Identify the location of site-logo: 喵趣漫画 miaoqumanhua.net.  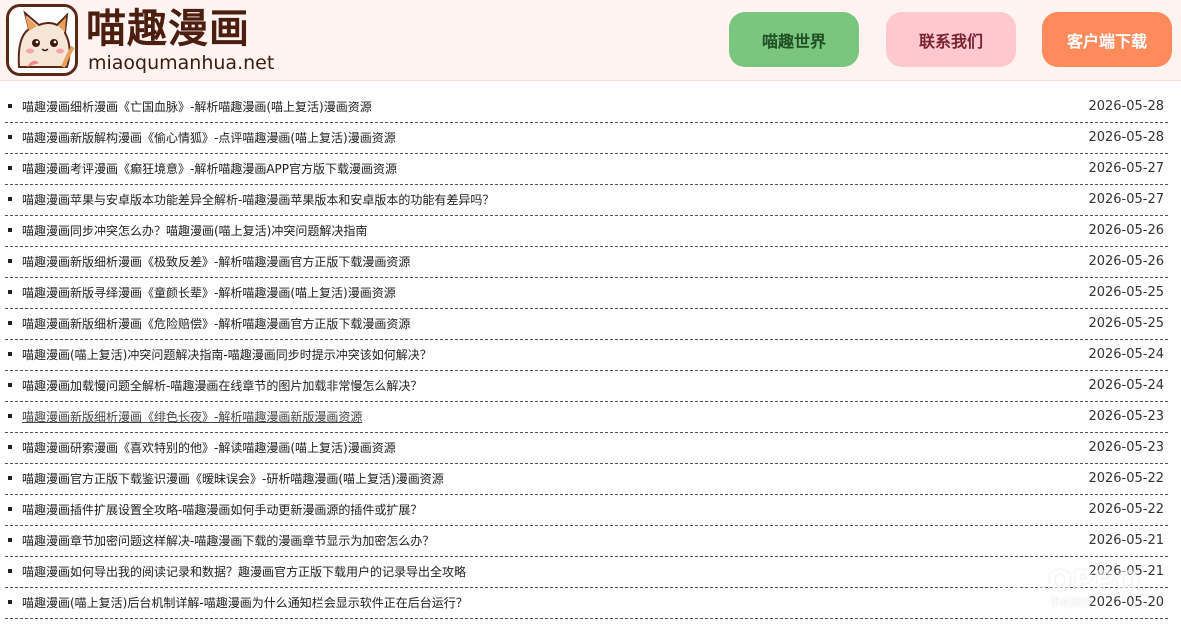
(151, 40).